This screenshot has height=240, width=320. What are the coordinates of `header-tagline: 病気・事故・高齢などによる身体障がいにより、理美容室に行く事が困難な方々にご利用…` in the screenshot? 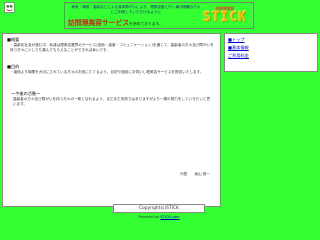 It's located at (136, 9).